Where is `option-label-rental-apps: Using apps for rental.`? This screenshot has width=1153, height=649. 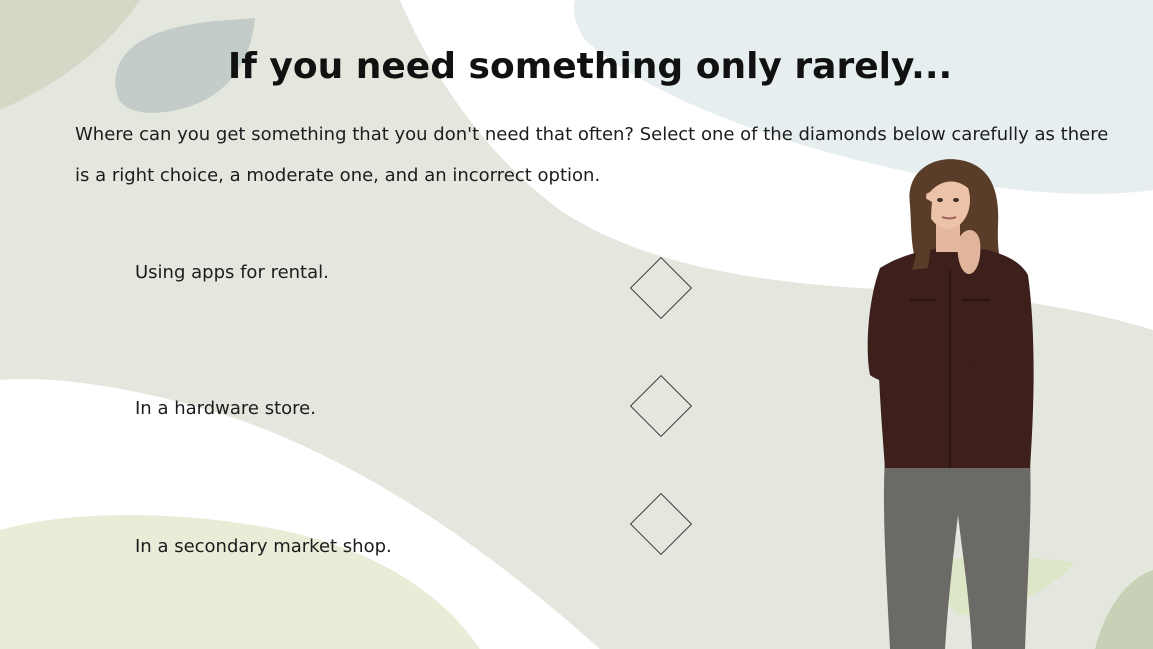
option-label-rental-apps: Using apps for rental. is located at coordinates (232, 272).